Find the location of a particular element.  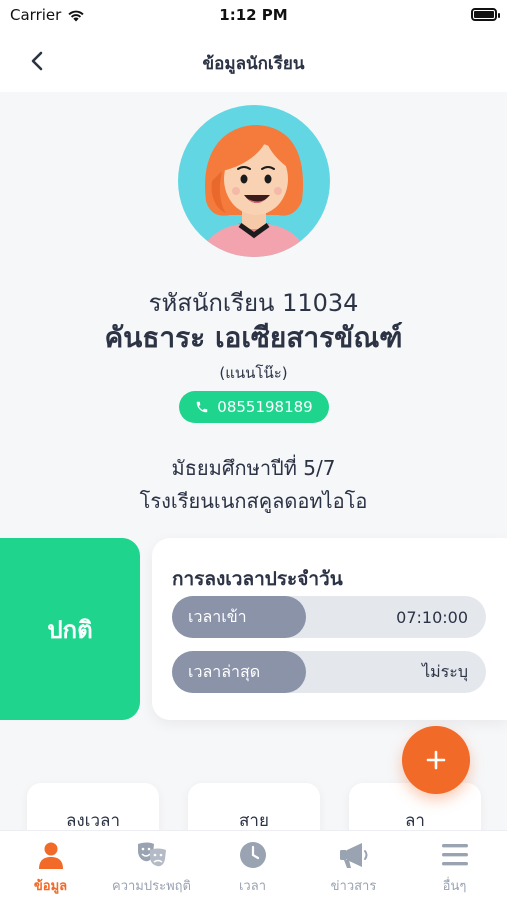

clock-icon is located at coordinates (253, 855).